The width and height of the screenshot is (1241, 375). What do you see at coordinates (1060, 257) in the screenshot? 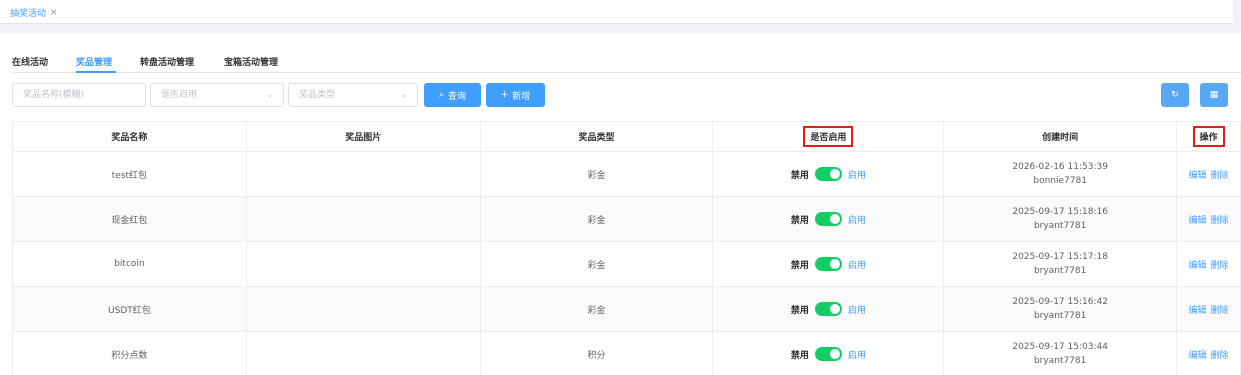
I see `created-time: 2025-09-17 15:17:18` at bounding box center [1060, 257].